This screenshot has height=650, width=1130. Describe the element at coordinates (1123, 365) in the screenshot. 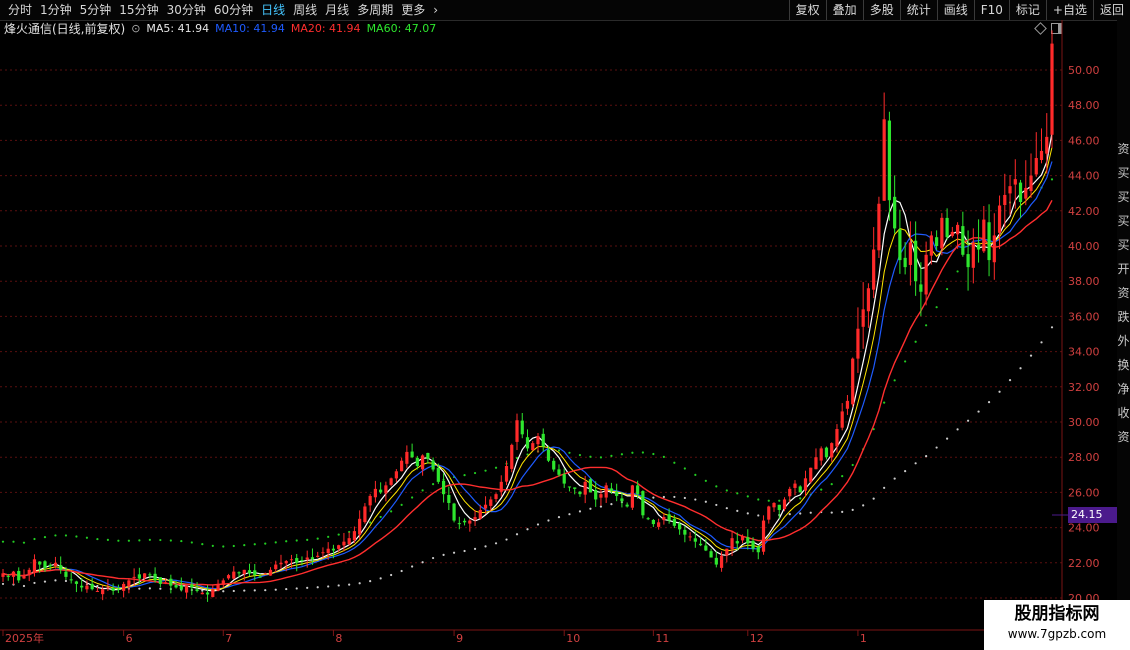

I see `side-strip-label: 换` at that location.